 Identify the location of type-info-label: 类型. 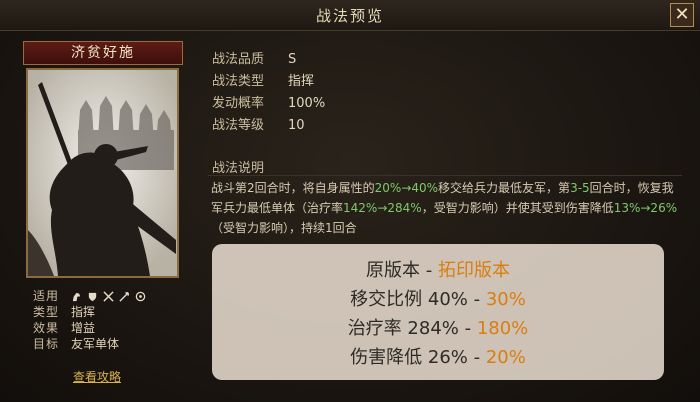
(46, 312).